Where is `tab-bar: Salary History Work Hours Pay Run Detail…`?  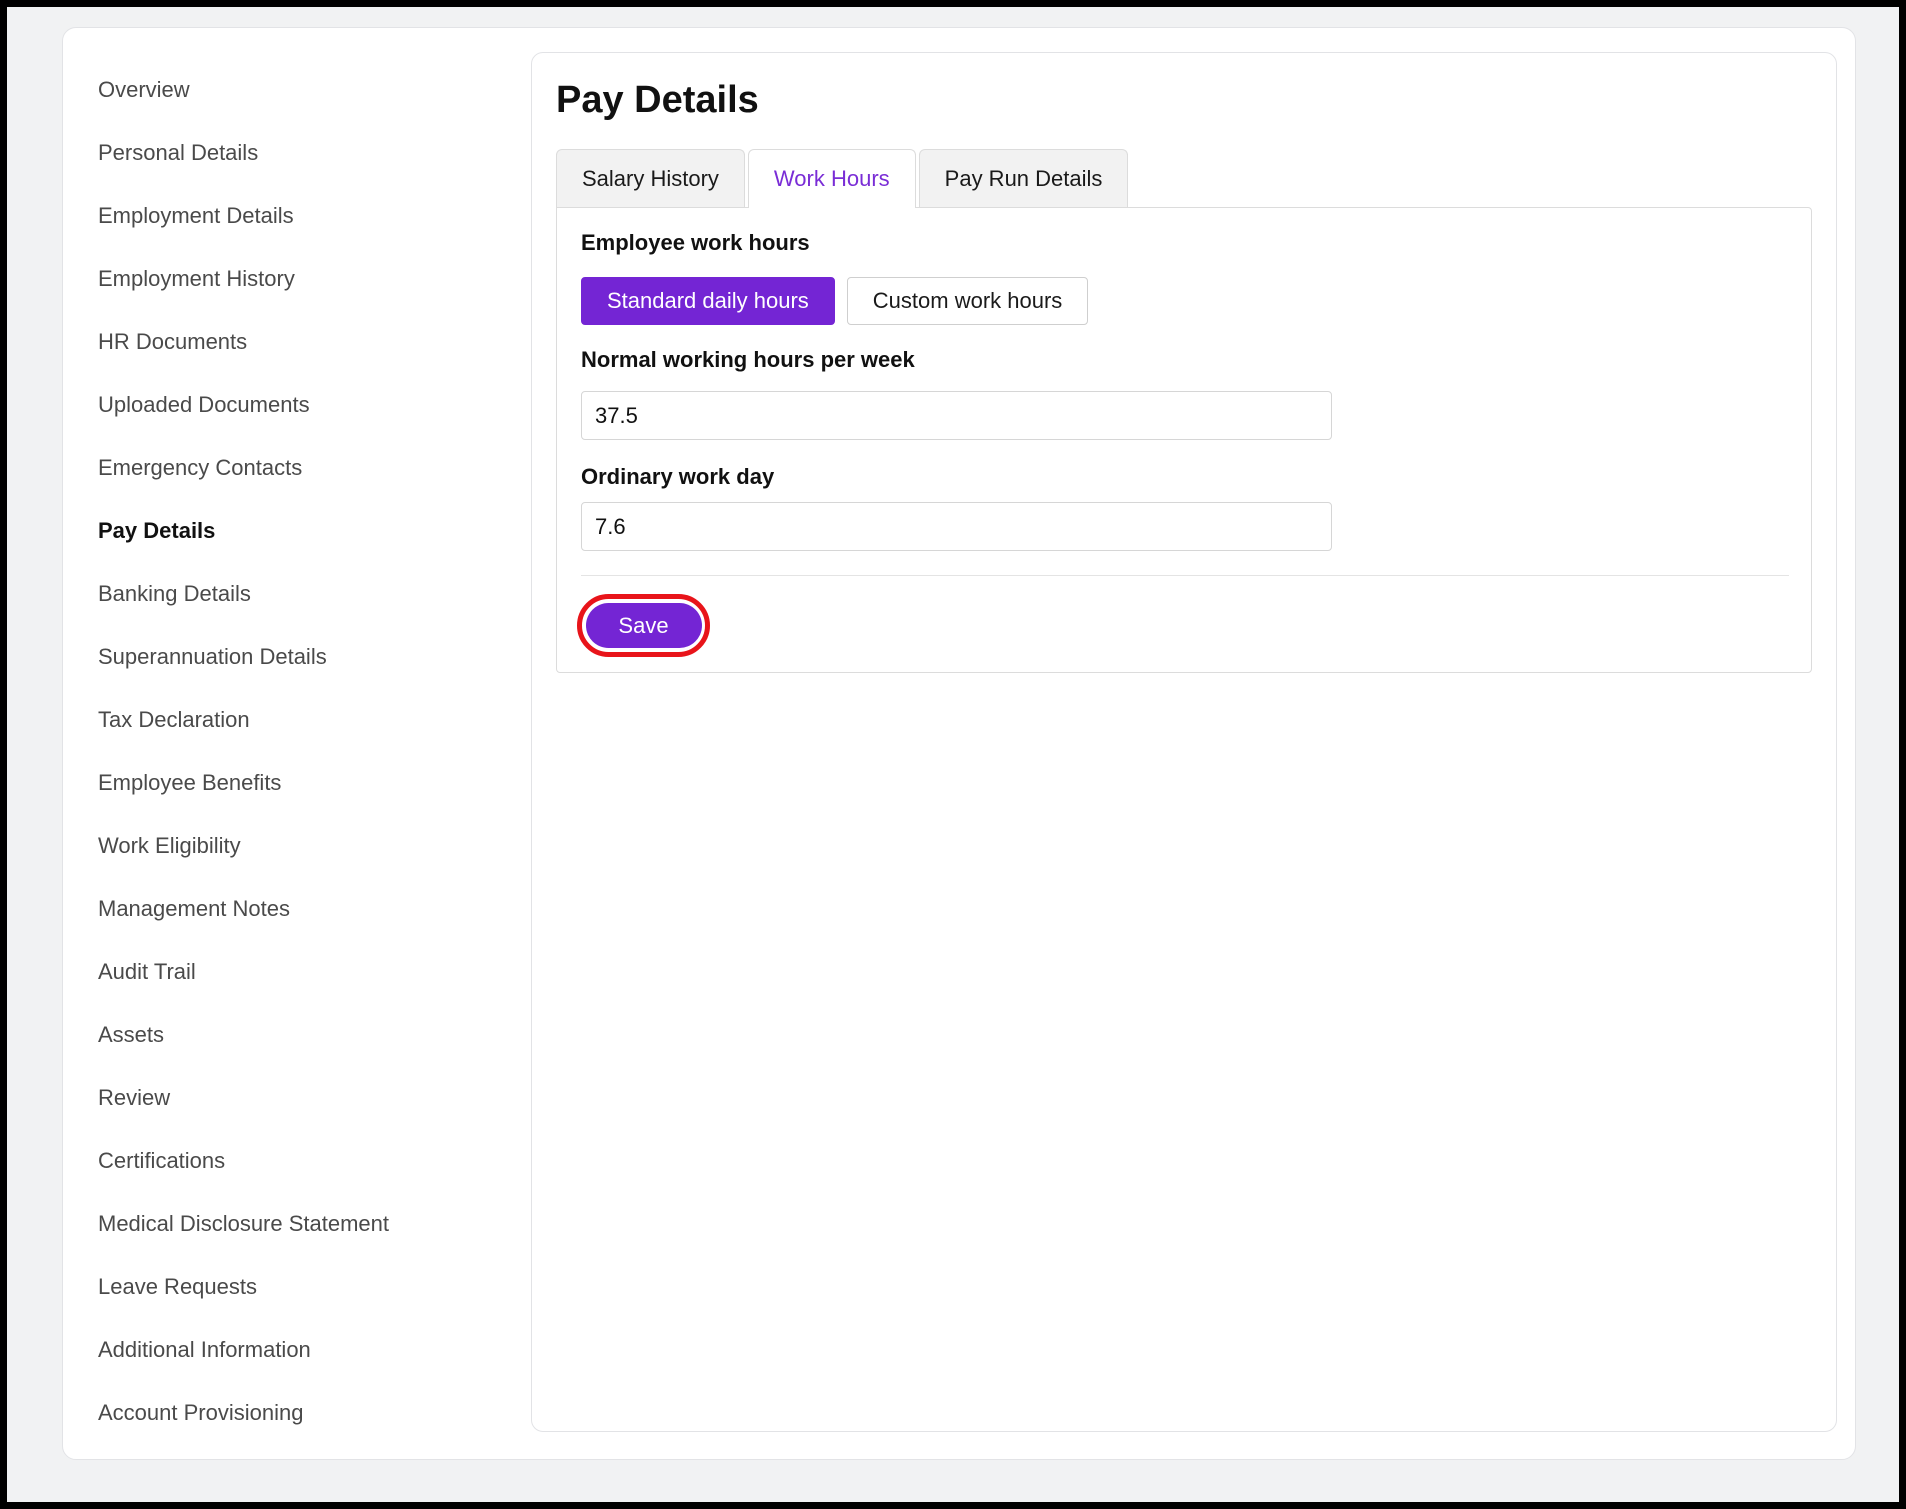 tab-bar: Salary History Work Hours Pay Run Detail… is located at coordinates (842, 178).